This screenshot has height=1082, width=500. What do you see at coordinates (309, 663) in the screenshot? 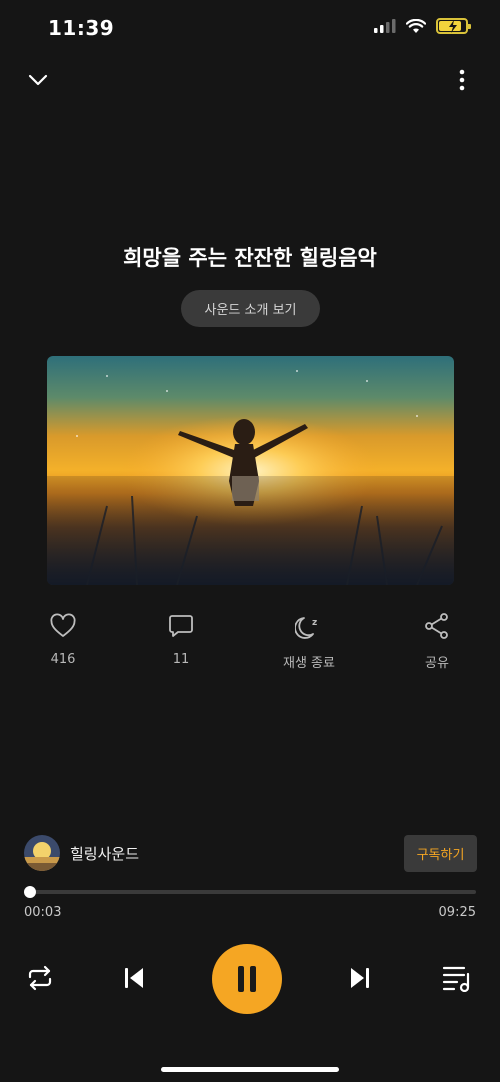
I see `sleep-timer-label: 재생 종료` at bounding box center [309, 663].